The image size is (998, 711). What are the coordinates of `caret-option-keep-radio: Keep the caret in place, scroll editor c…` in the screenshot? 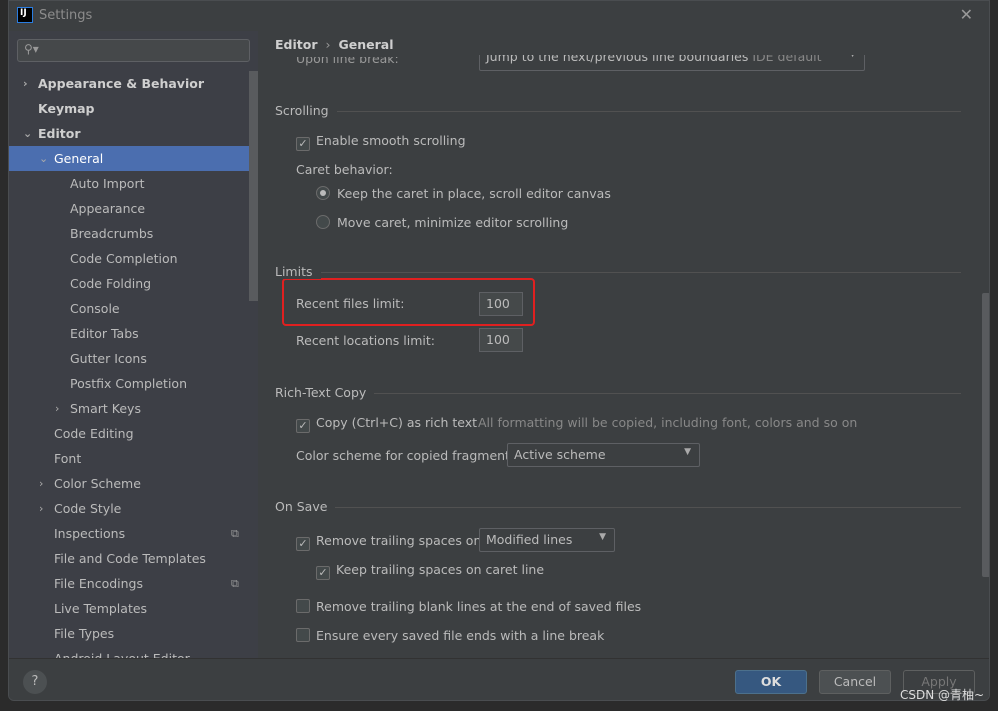 It's located at (463, 193).